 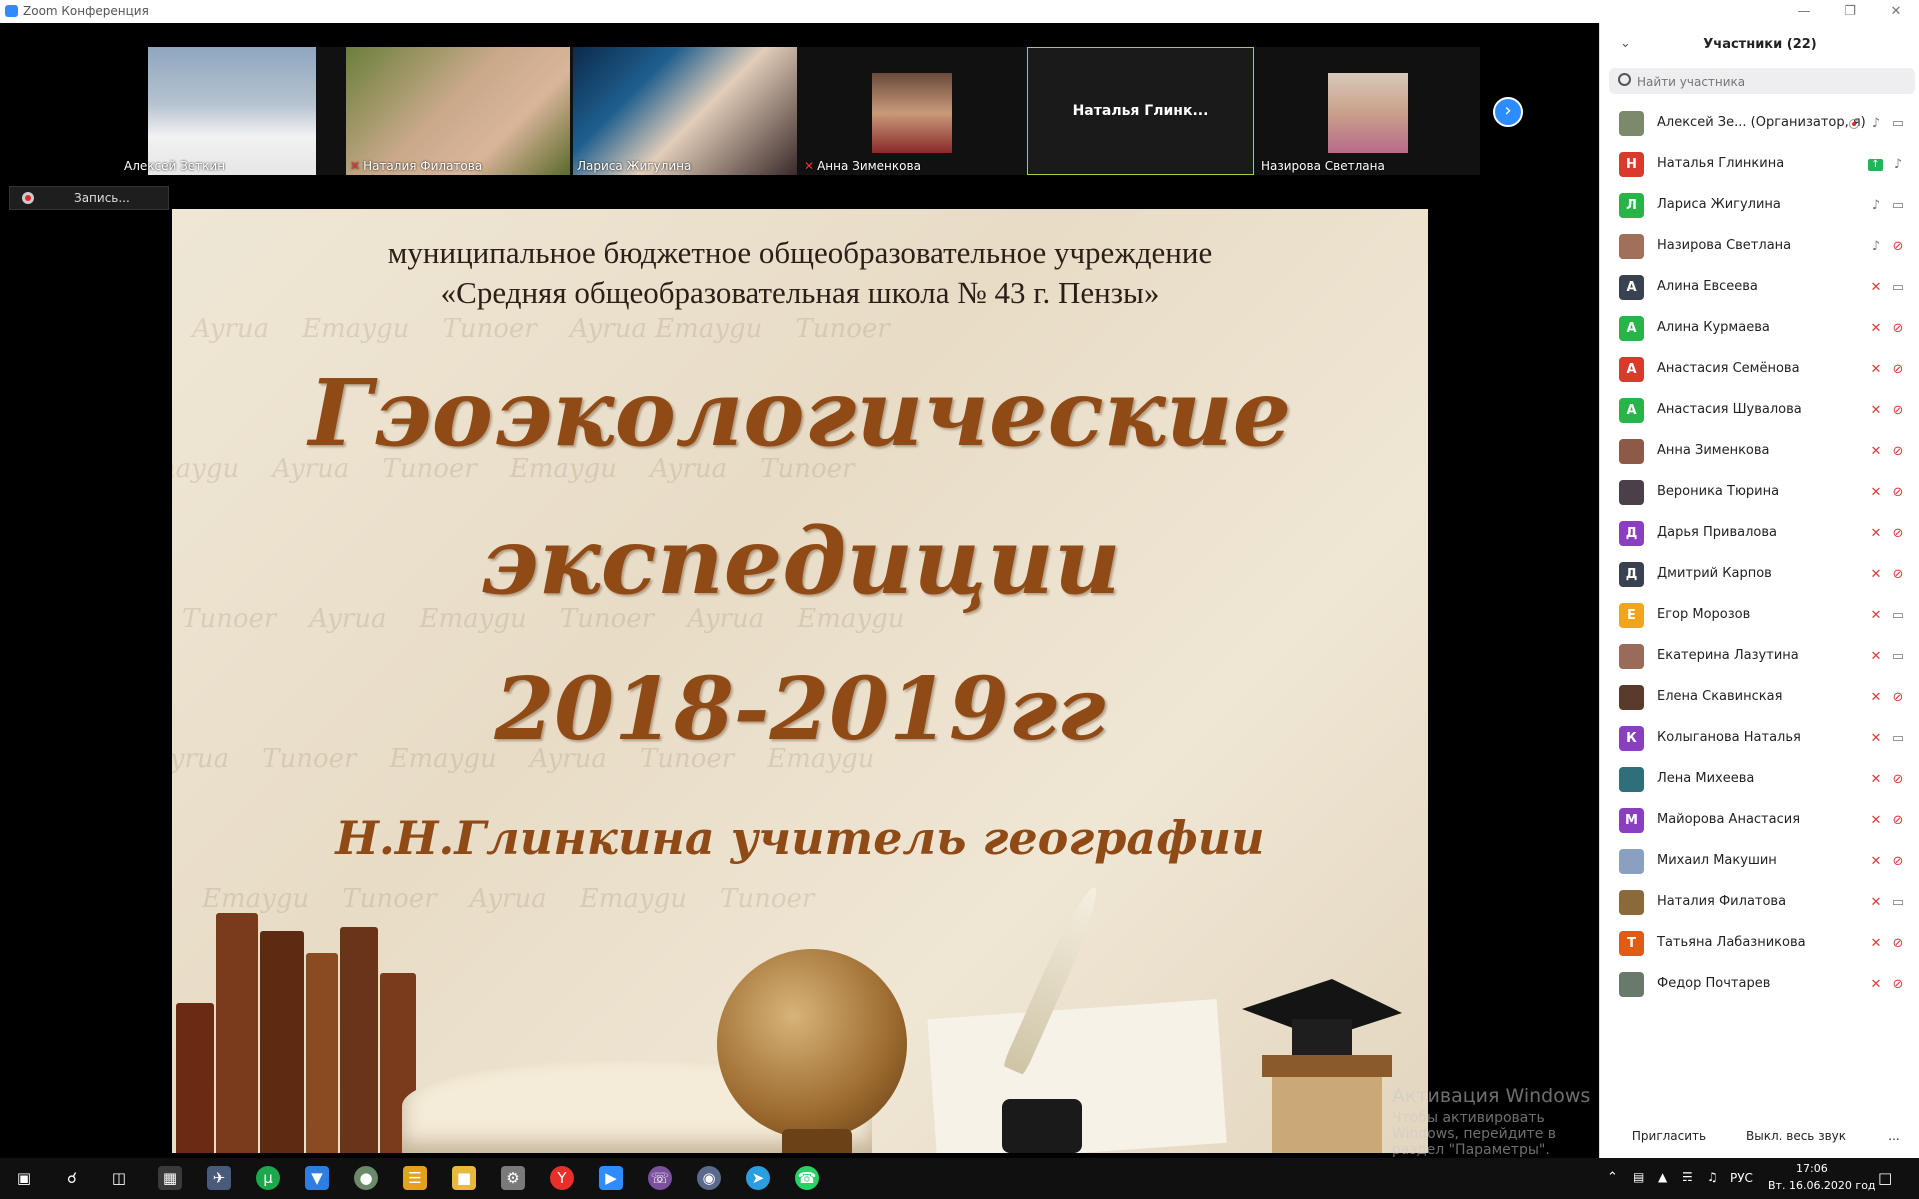 I want to click on yandex-browser-icon: Y, so click(x=562, y=1178).